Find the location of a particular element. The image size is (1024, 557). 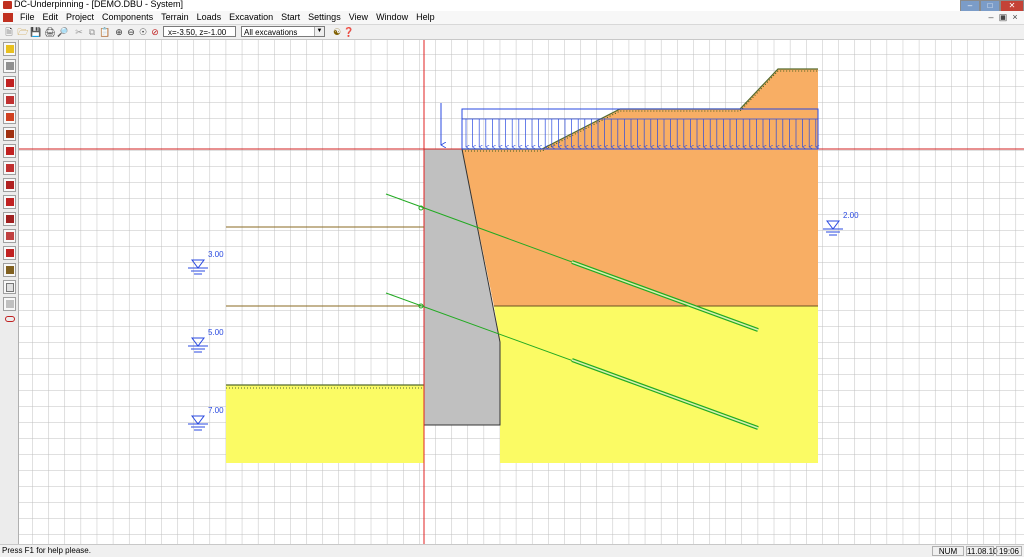

context-help-icon: ❓ is located at coordinates (349, 32).